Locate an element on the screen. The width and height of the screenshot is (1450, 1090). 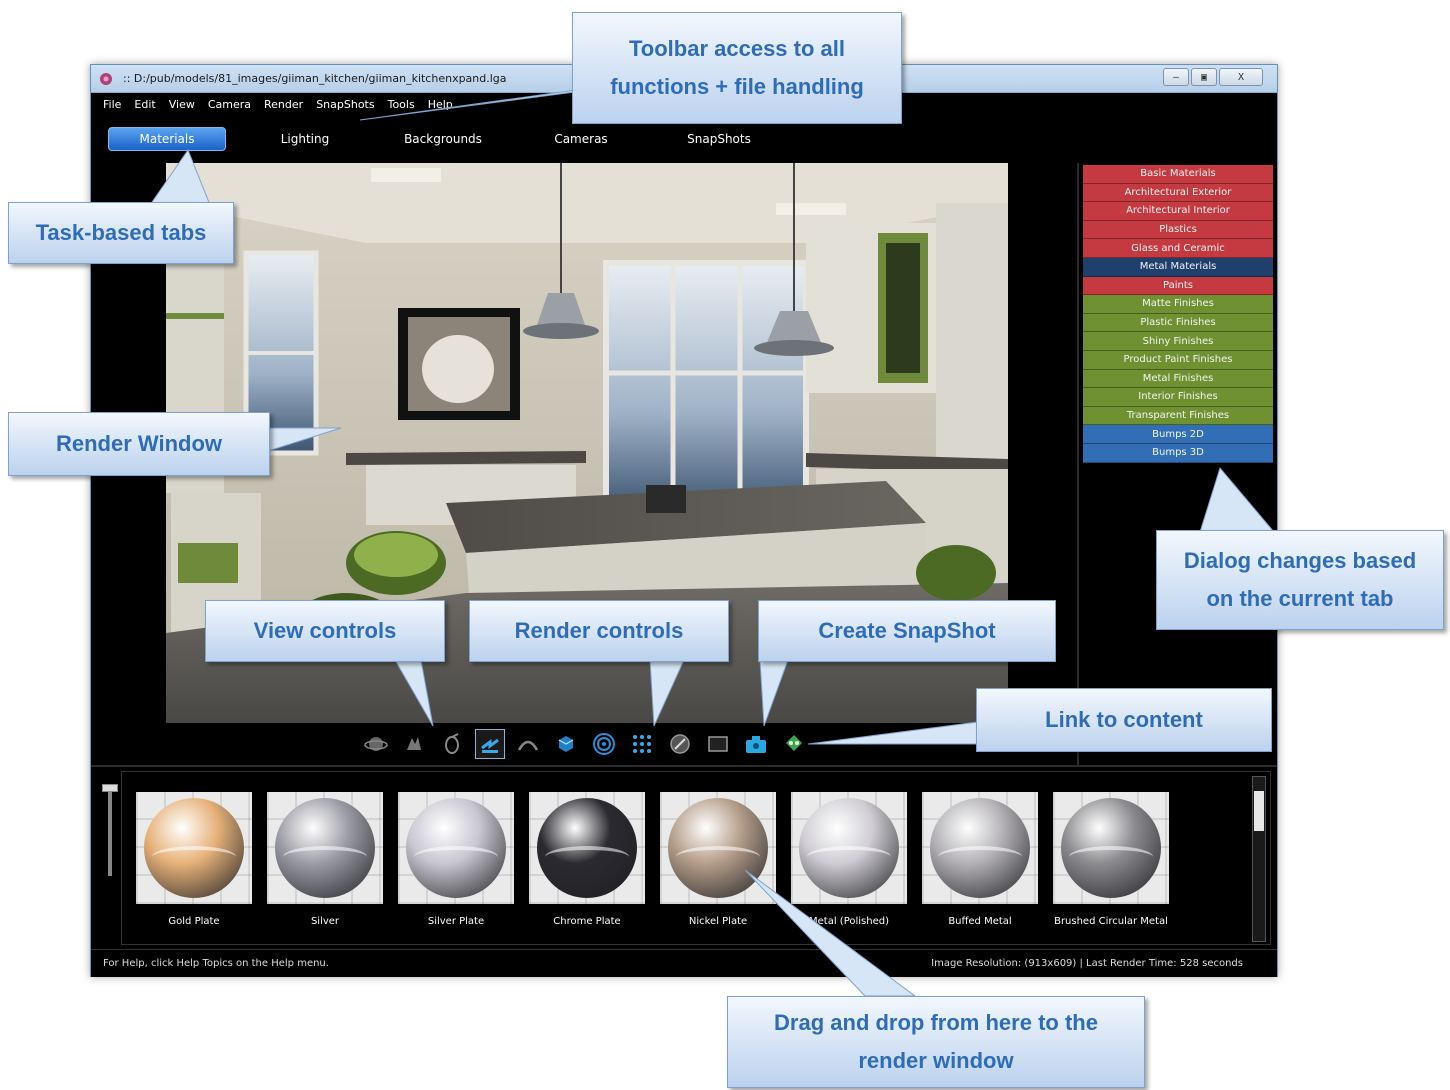
category-item: Bumps 3D is located at coordinates (1178, 453).